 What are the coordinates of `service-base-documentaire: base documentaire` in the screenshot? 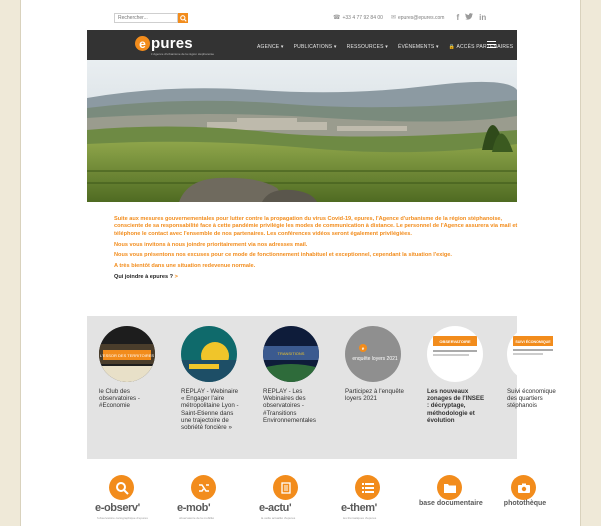 It's located at (456, 500).